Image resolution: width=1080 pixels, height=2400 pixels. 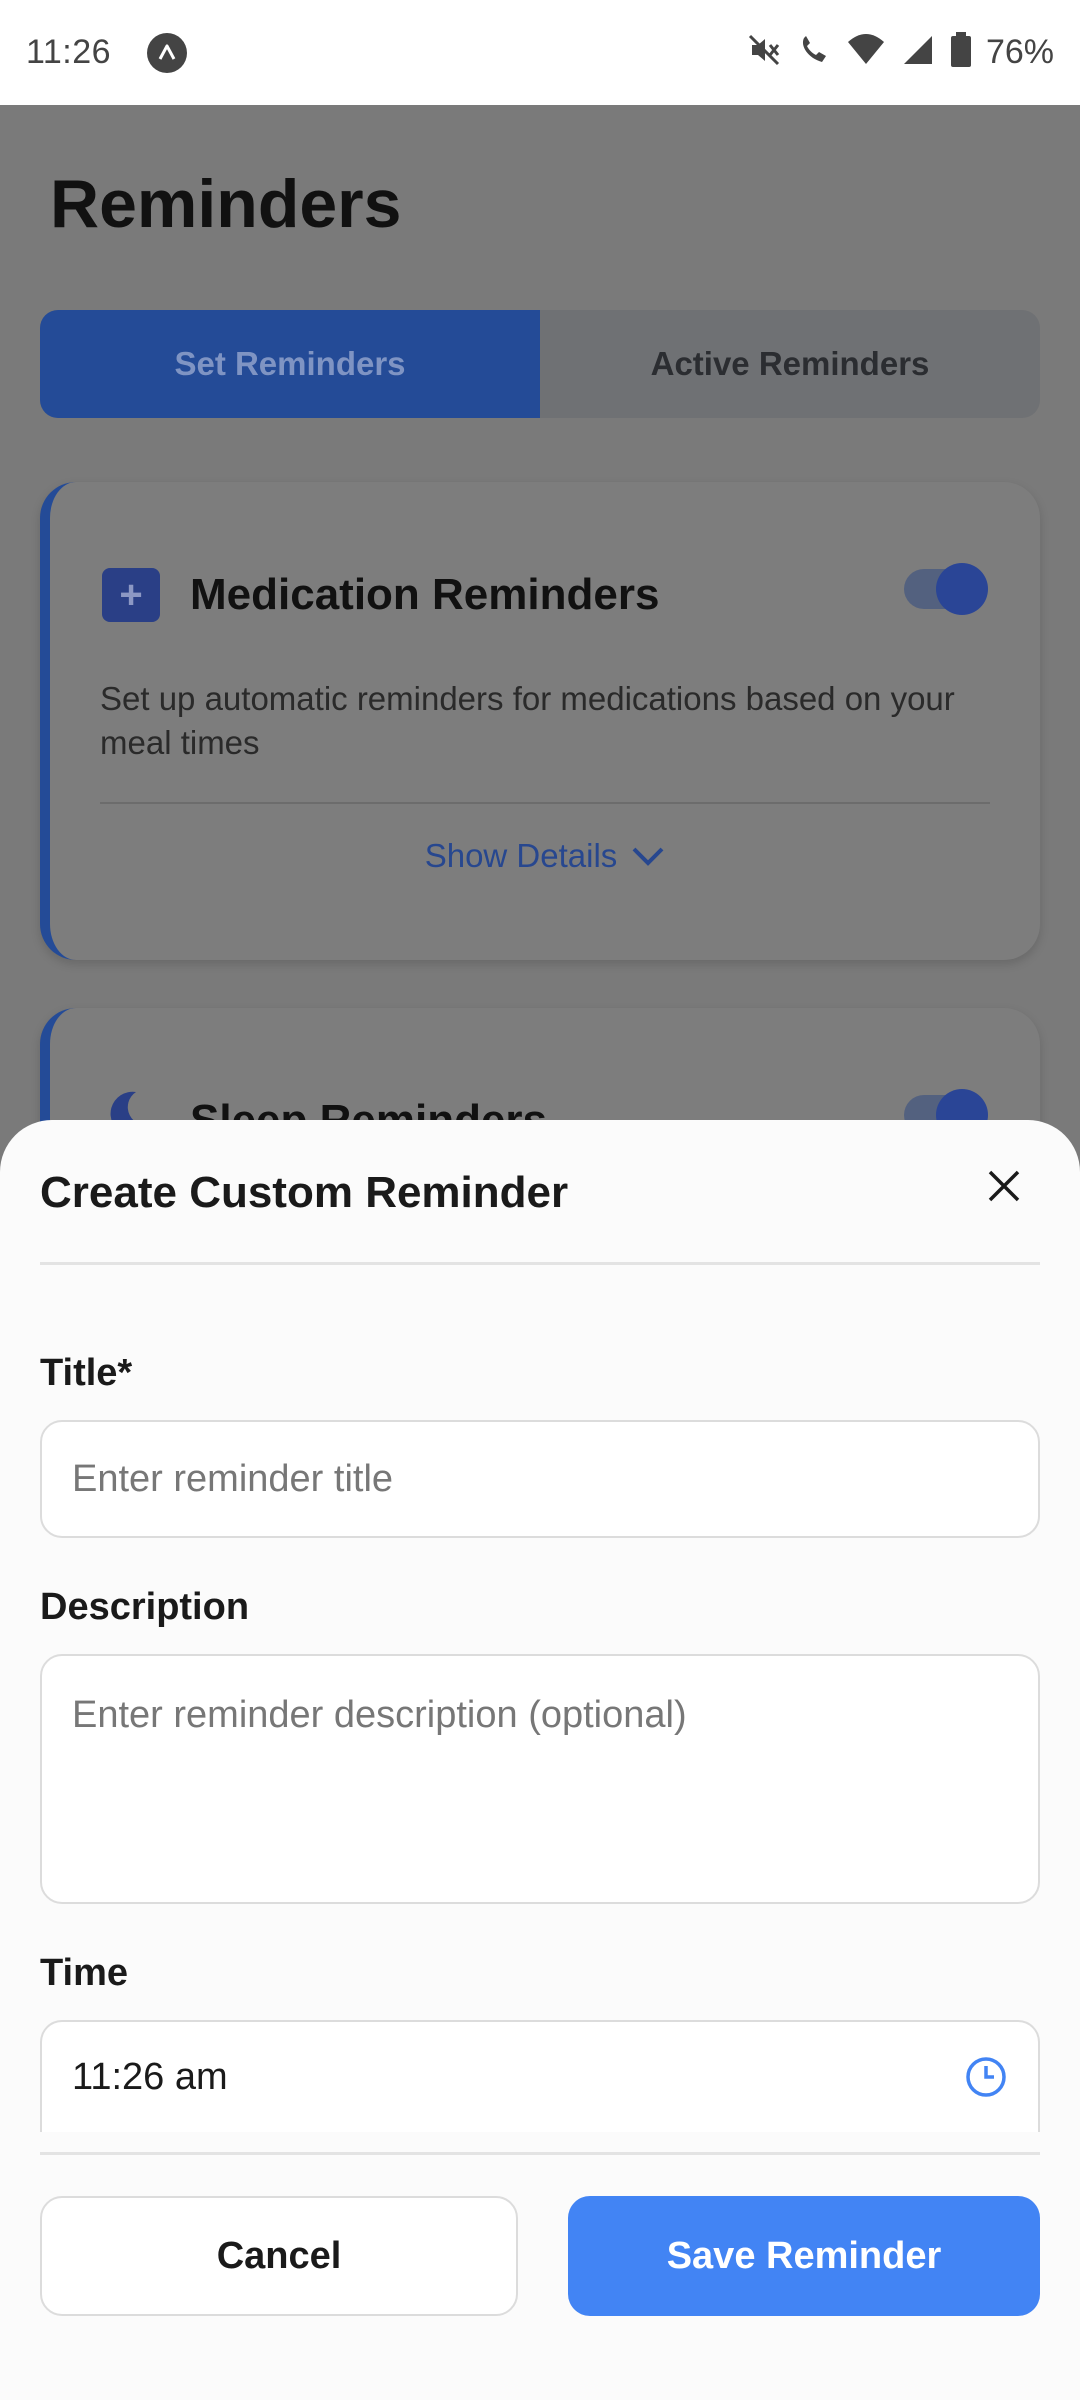 What do you see at coordinates (918, 52) in the screenshot?
I see `signal-icon` at bounding box center [918, 52].